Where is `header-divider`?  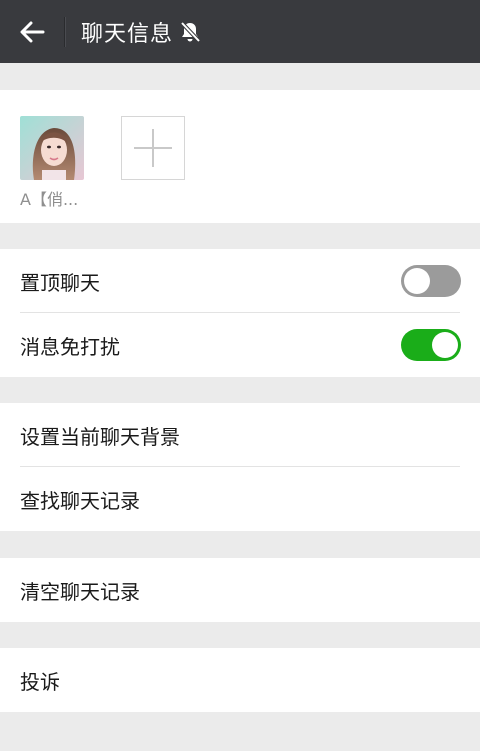
header-divider is located at coordinates (64, 31).